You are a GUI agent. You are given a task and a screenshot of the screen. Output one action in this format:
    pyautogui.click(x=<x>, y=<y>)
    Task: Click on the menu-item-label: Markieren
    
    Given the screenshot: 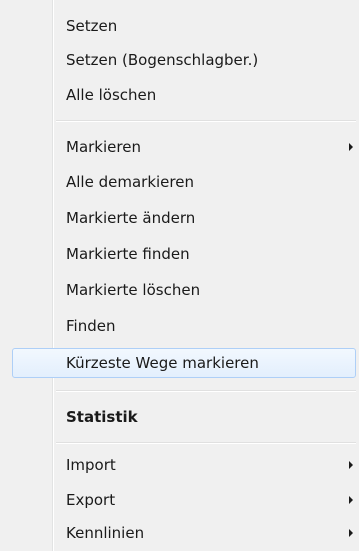 What is the action you would take?
    pyautogui.click(x=103, y=147)
    